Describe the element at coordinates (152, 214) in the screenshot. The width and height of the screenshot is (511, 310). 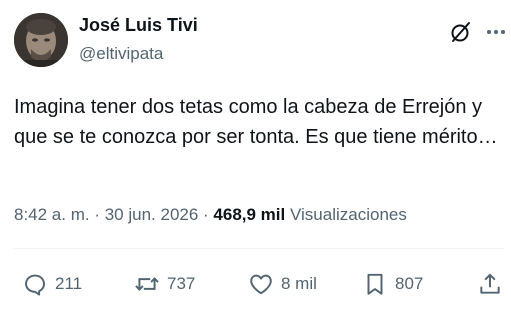
I see `tweet-date: 30 jun. 2026` at that location.